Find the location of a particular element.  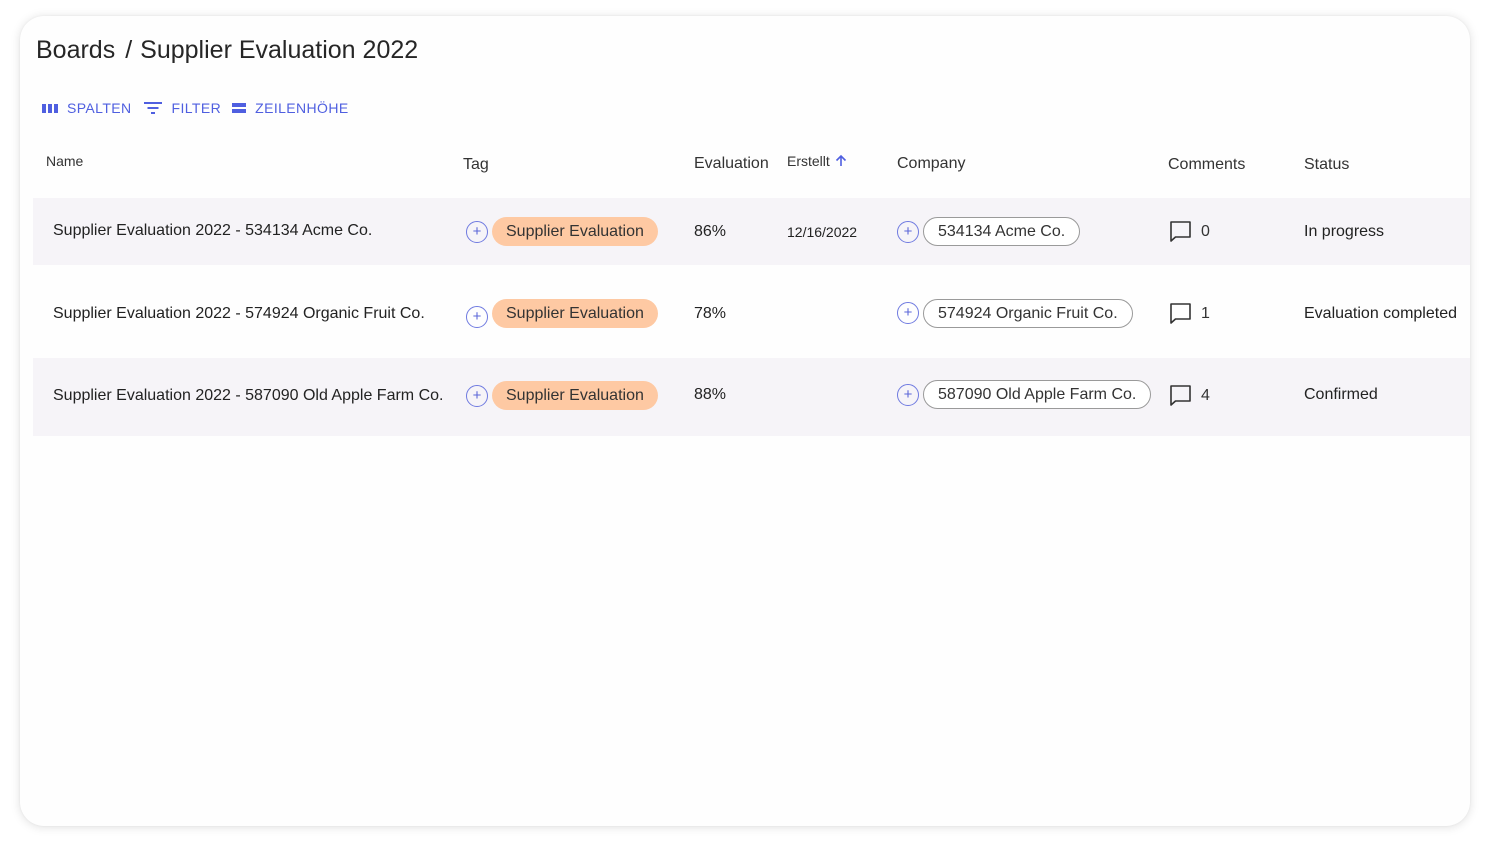

row-comments: 1 is located at coordinates (1190, 313).